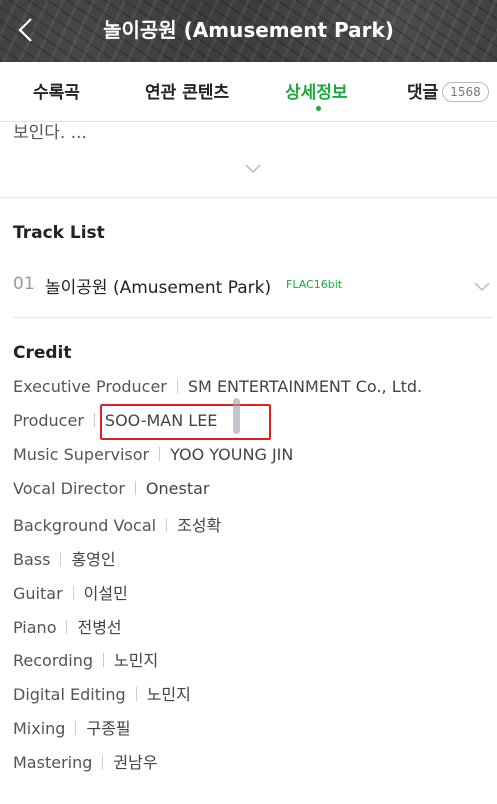 The image size is (497, 804). What do you see at coordinates (35, 627) in the screenshot?
I see `credit-role: Piano` at bounding box center [35, 627].